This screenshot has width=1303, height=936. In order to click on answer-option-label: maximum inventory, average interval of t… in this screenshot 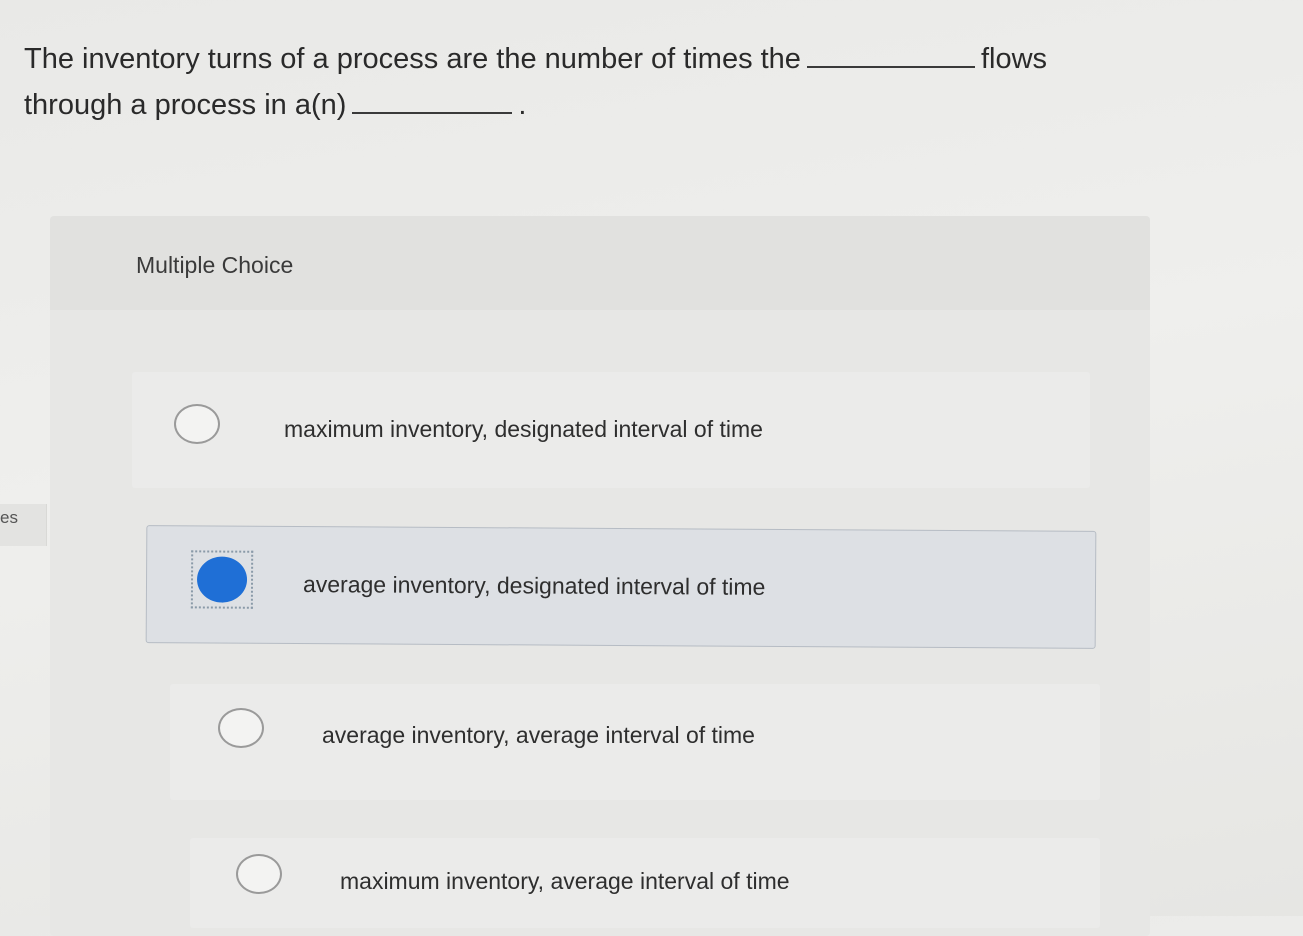, I will do `click(565, 881)`.